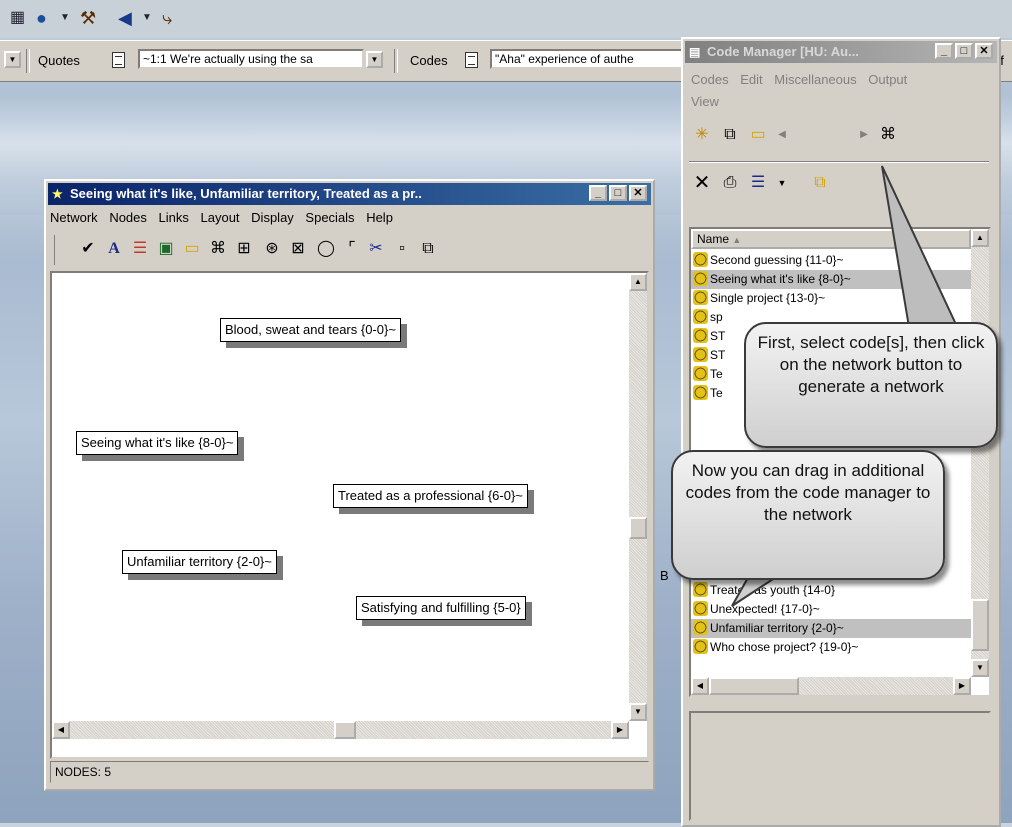 This screenshot has width=1012, height=827. Describe the element at coordinates (166, 250) in the screenshot. I see `image-icon: ▣` at that location.